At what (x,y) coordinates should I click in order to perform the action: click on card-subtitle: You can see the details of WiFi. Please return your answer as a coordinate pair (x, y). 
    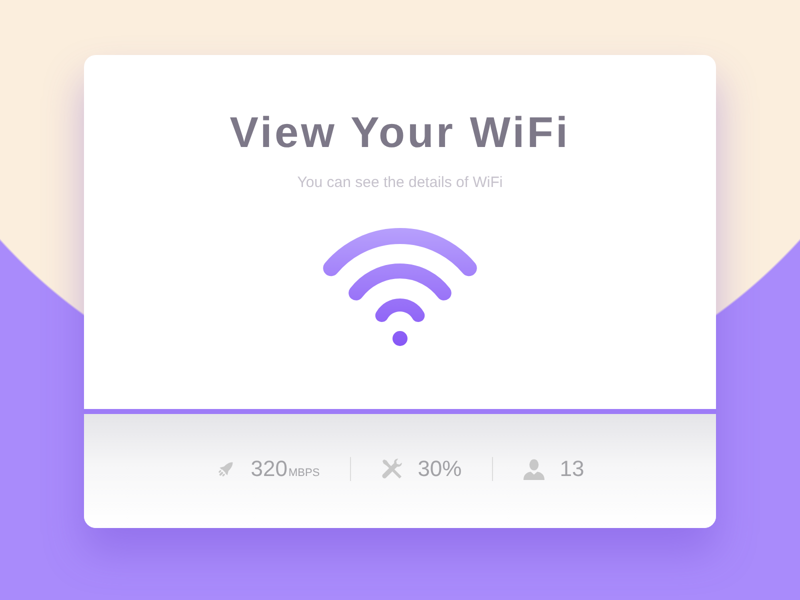
    Looking at the image, I should click on (400, 183).